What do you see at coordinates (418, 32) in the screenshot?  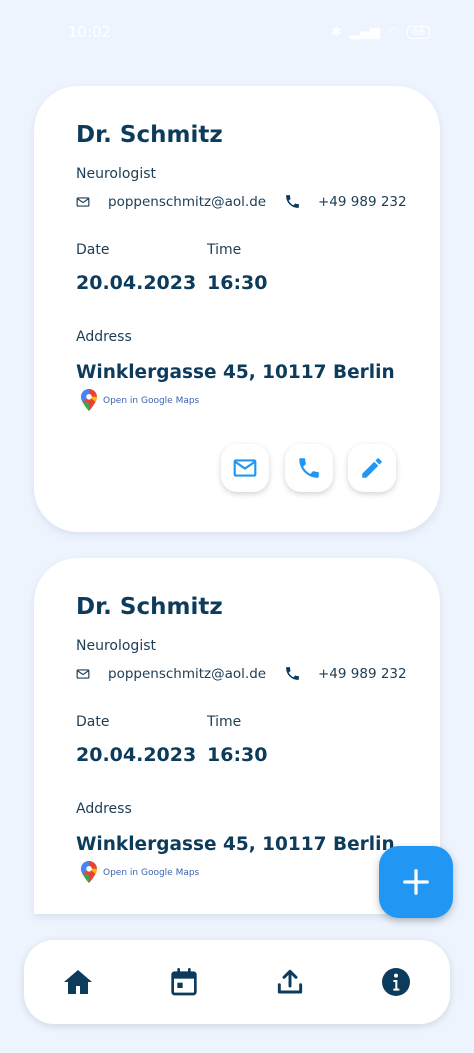 I see `battery-icon: 66` at bounding box center [418, 32].